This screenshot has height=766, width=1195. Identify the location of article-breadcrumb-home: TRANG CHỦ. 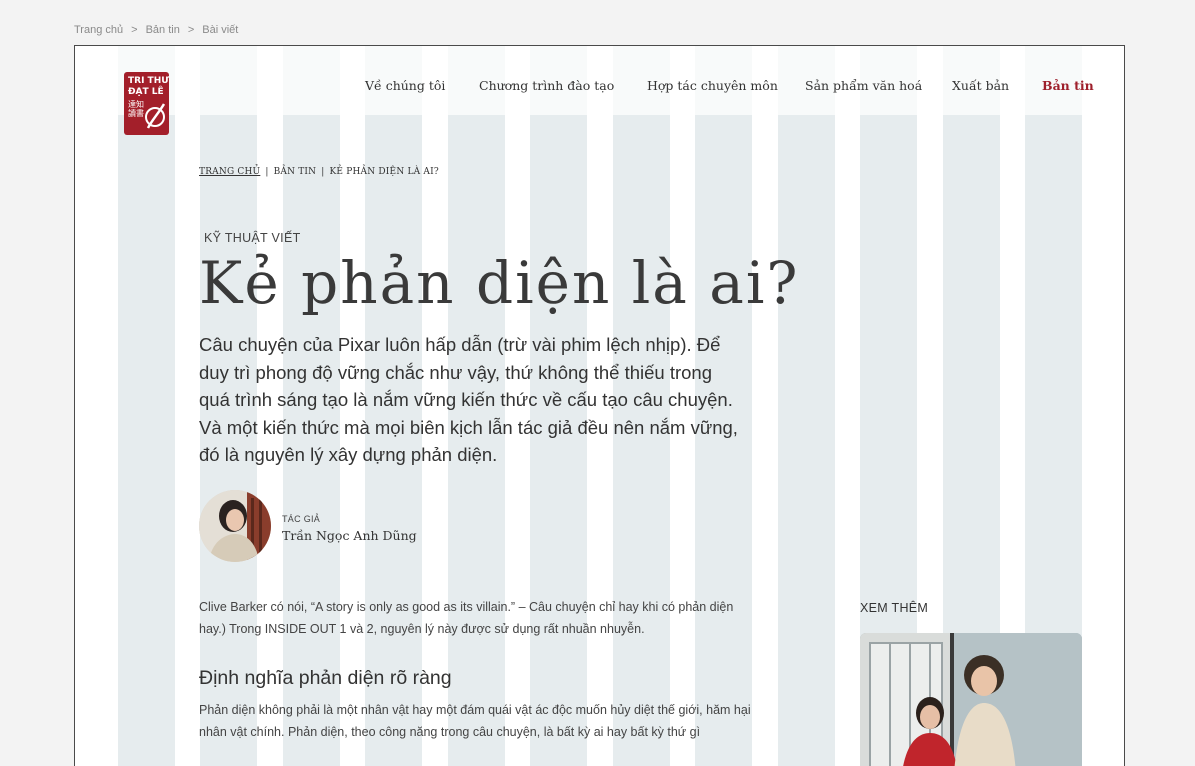
(229, 172).